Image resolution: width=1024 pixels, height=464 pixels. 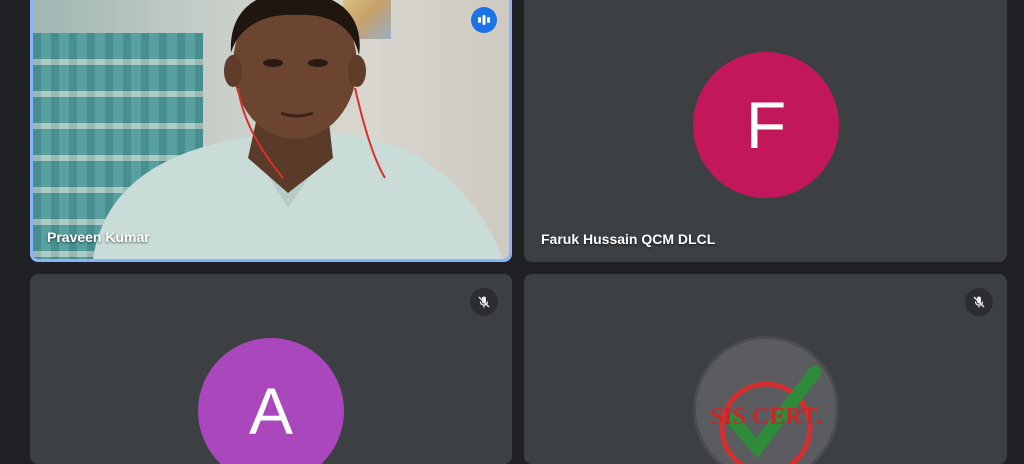 What do you see at coordinates (271, 411) in the screenshot?
I see `avatar-initial: A` at bounding box center [271, 411].